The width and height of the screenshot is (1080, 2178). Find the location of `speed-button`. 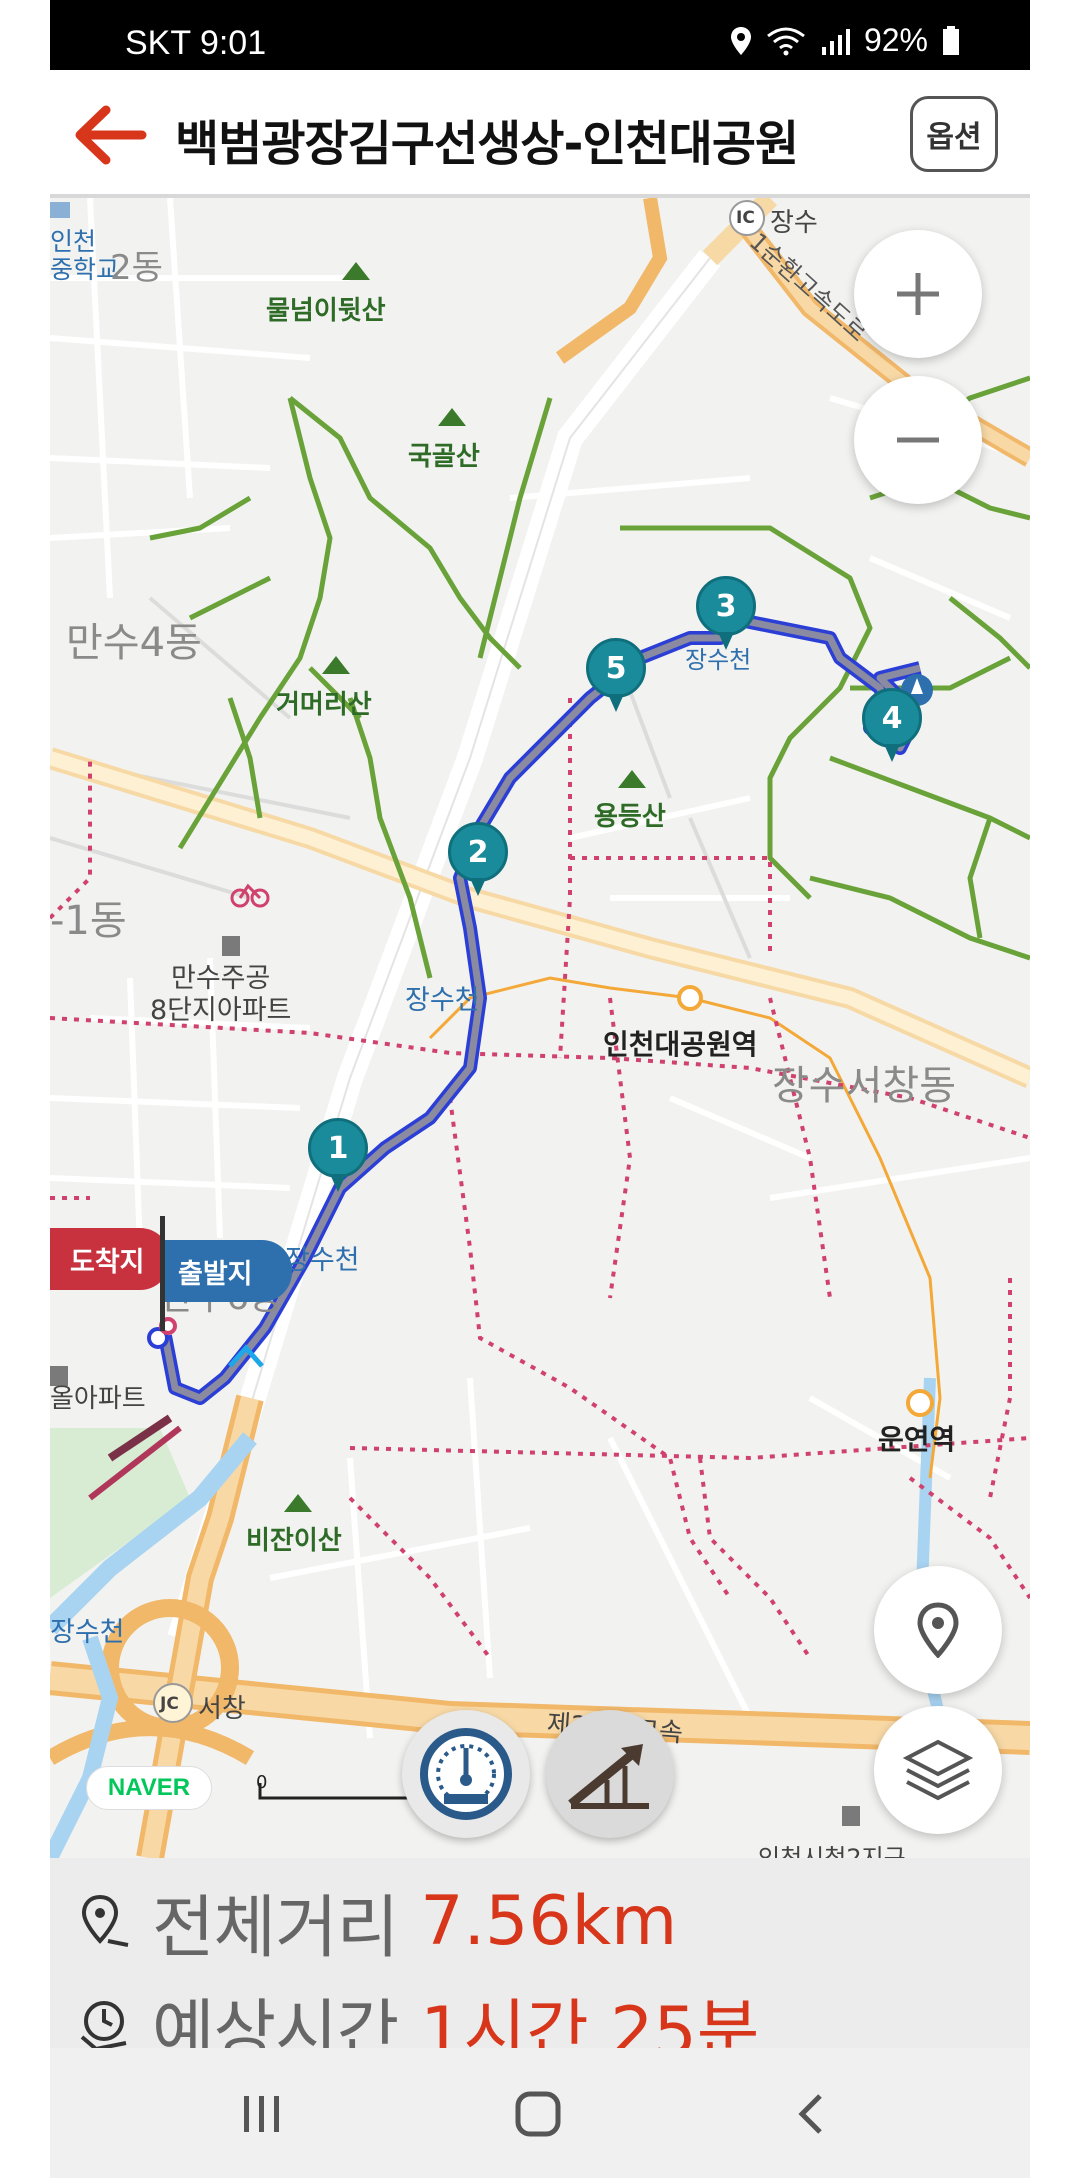

speed-button is located at coordinates (466, 1774).